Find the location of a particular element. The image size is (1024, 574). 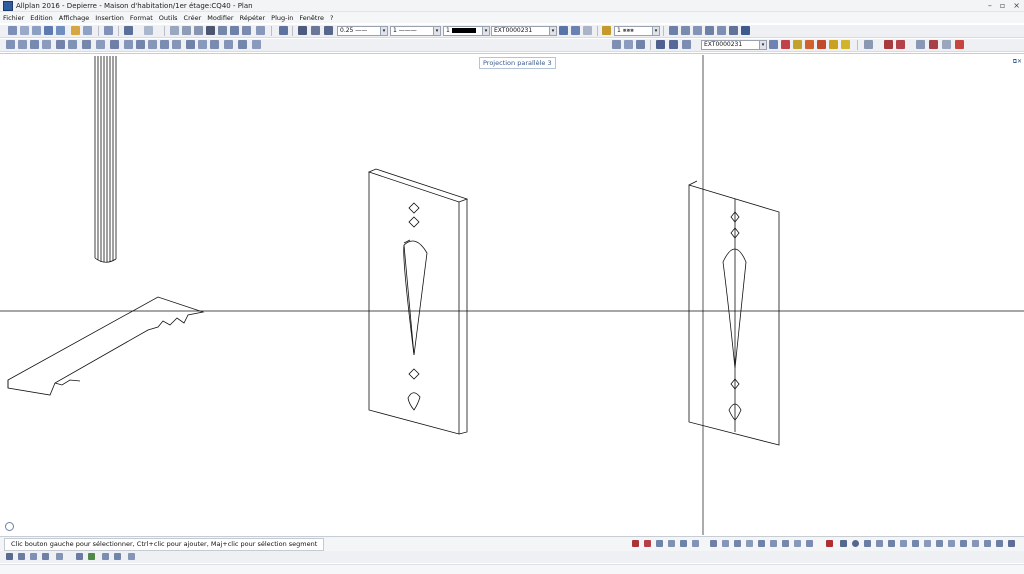

hatch-pattern-icon is located at coordinates (606, 30).